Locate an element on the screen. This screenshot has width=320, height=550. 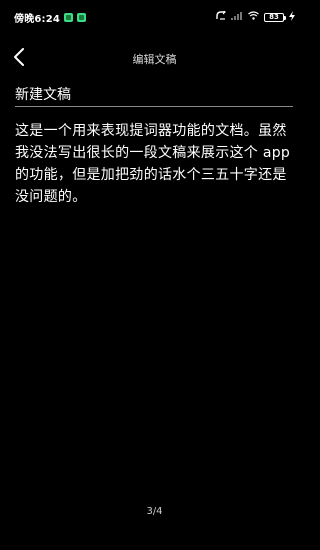
wifi-icon is located at coordinates (253, 17).